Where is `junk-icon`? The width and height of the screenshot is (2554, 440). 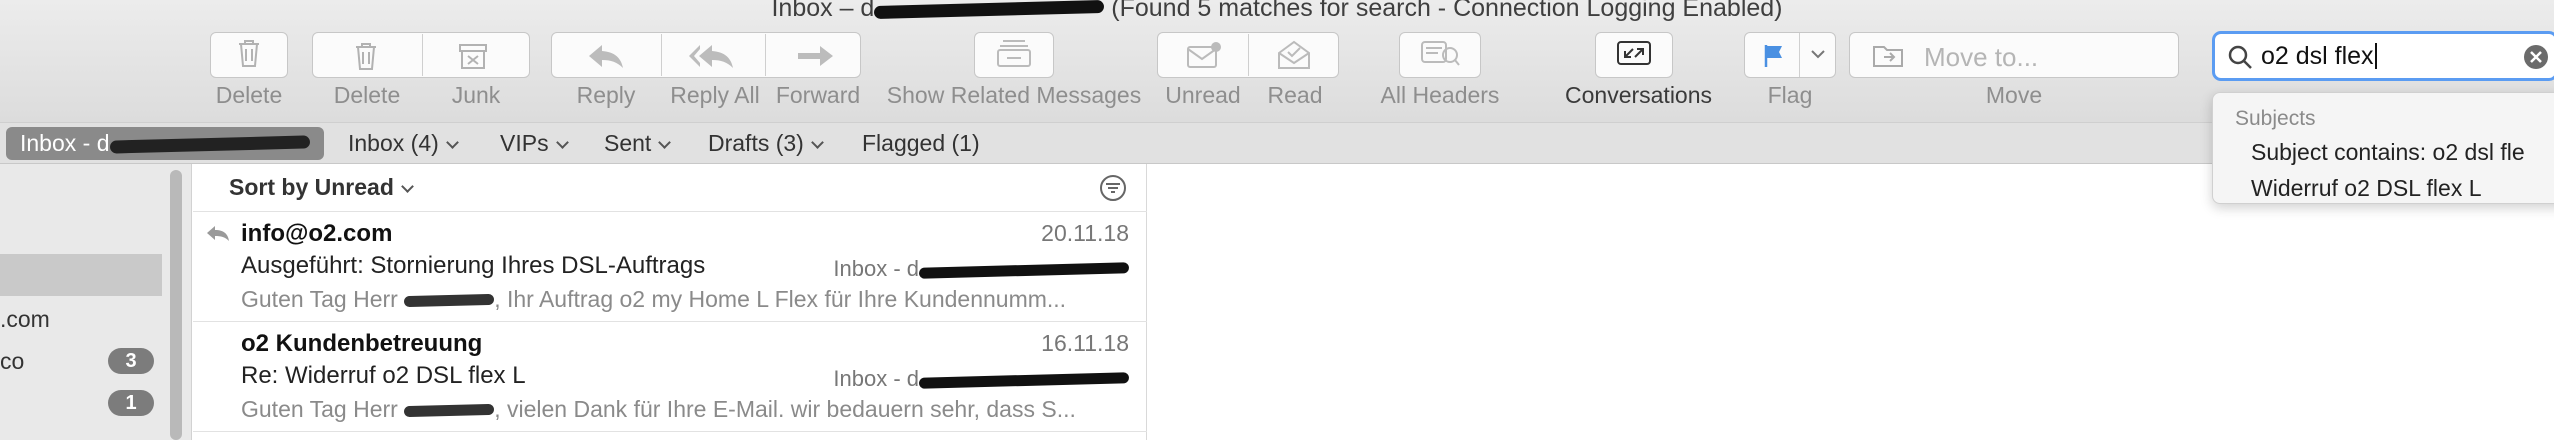
junk-icon is located at coordinates (473, 58).